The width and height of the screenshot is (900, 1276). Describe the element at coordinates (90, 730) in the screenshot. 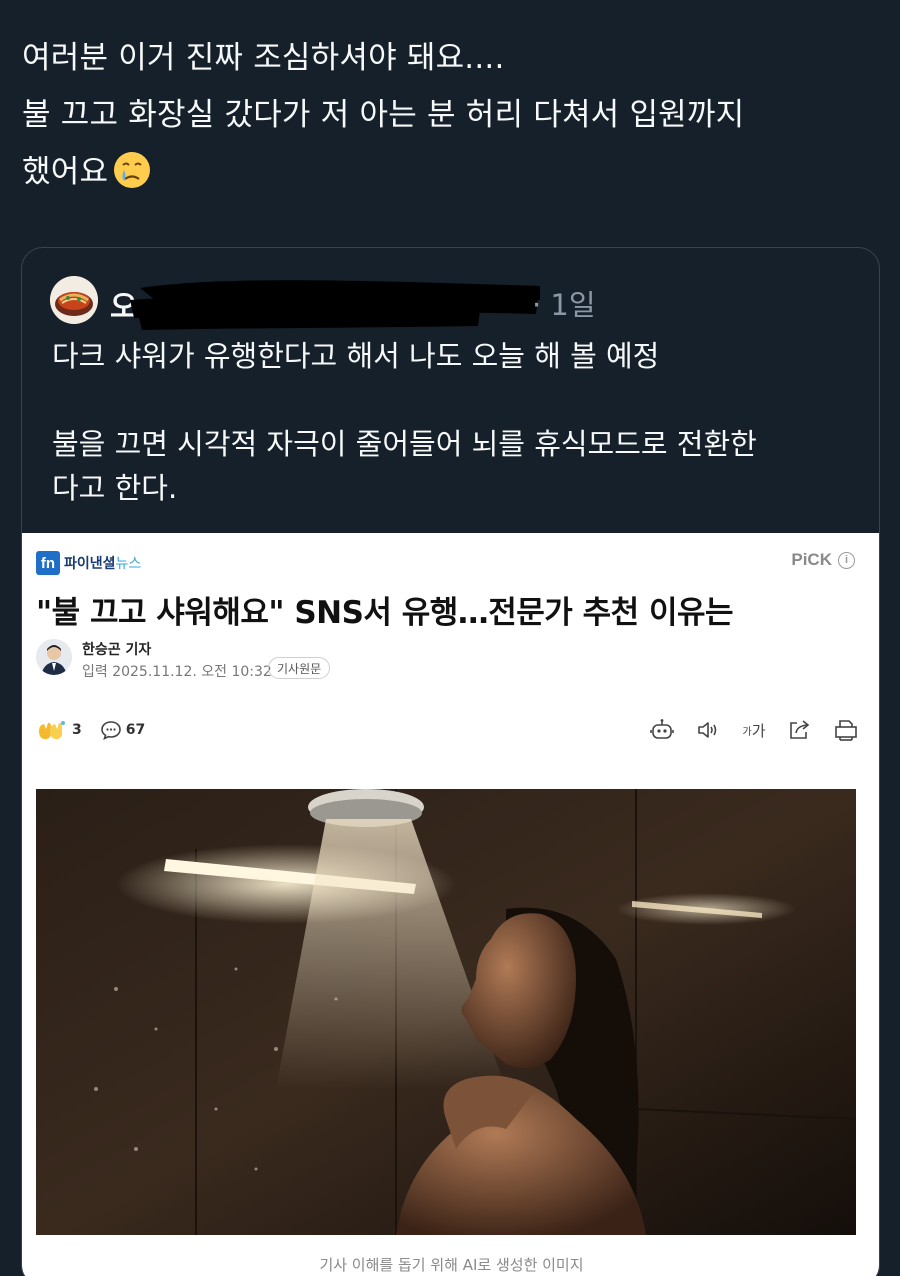

I see `reaction-row: 3 67` at that location.